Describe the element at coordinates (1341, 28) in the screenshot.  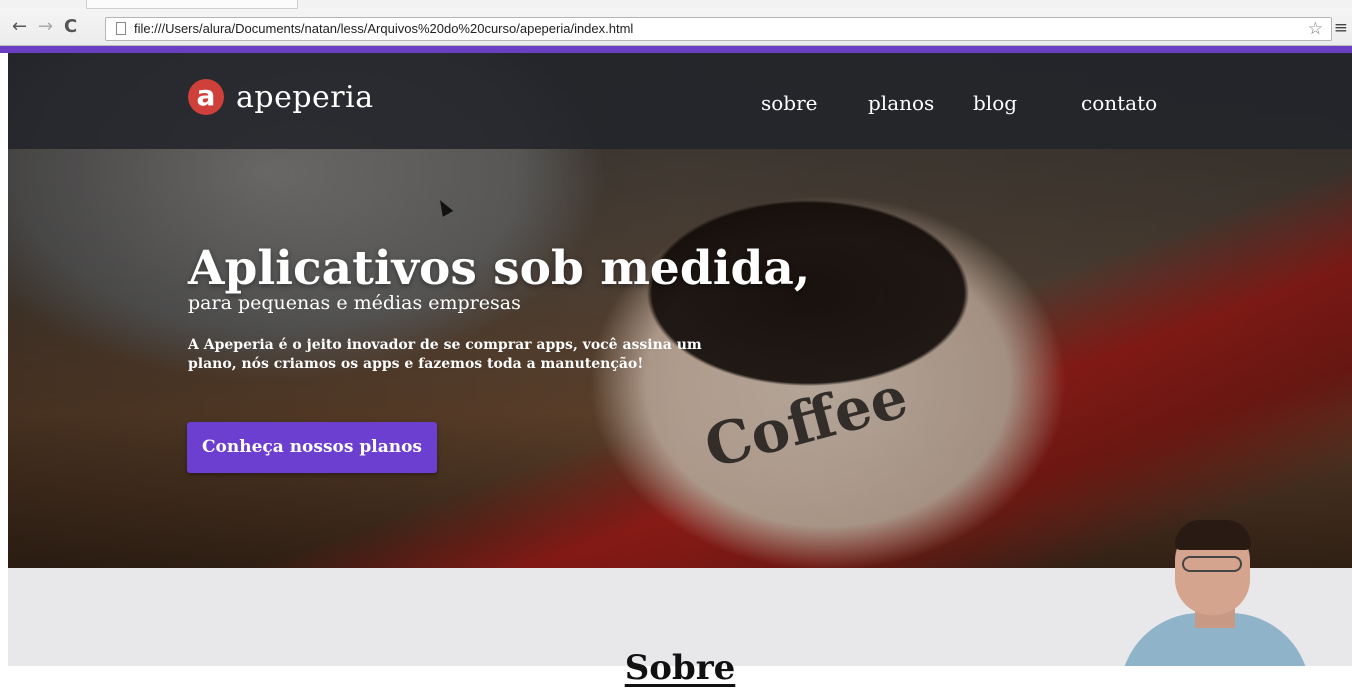
I see `browser-menu-icon: ≡` at that location.